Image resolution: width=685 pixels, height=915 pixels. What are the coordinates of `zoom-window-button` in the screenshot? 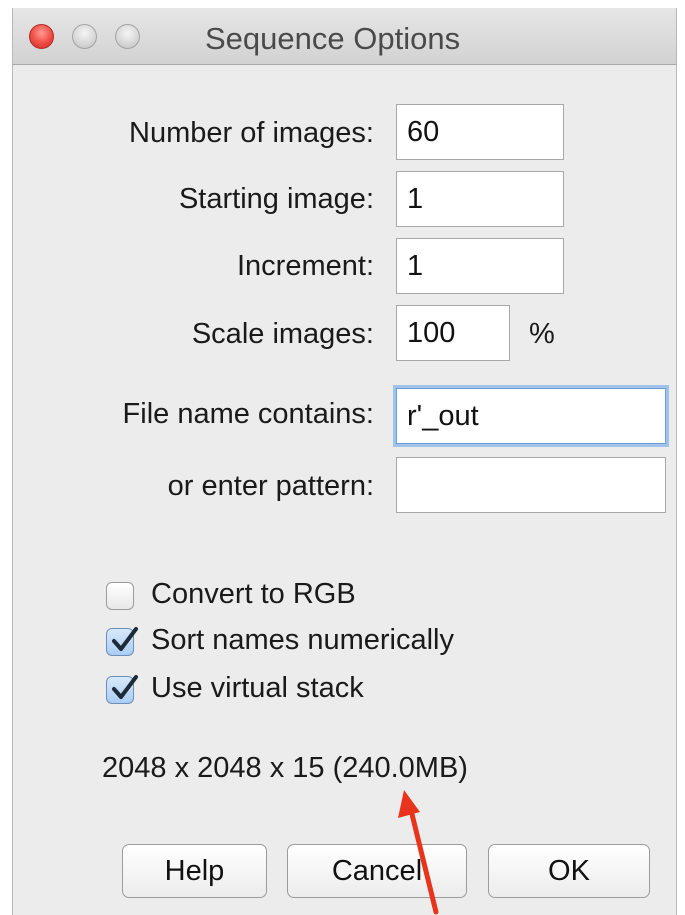 It's located at (127, 36).